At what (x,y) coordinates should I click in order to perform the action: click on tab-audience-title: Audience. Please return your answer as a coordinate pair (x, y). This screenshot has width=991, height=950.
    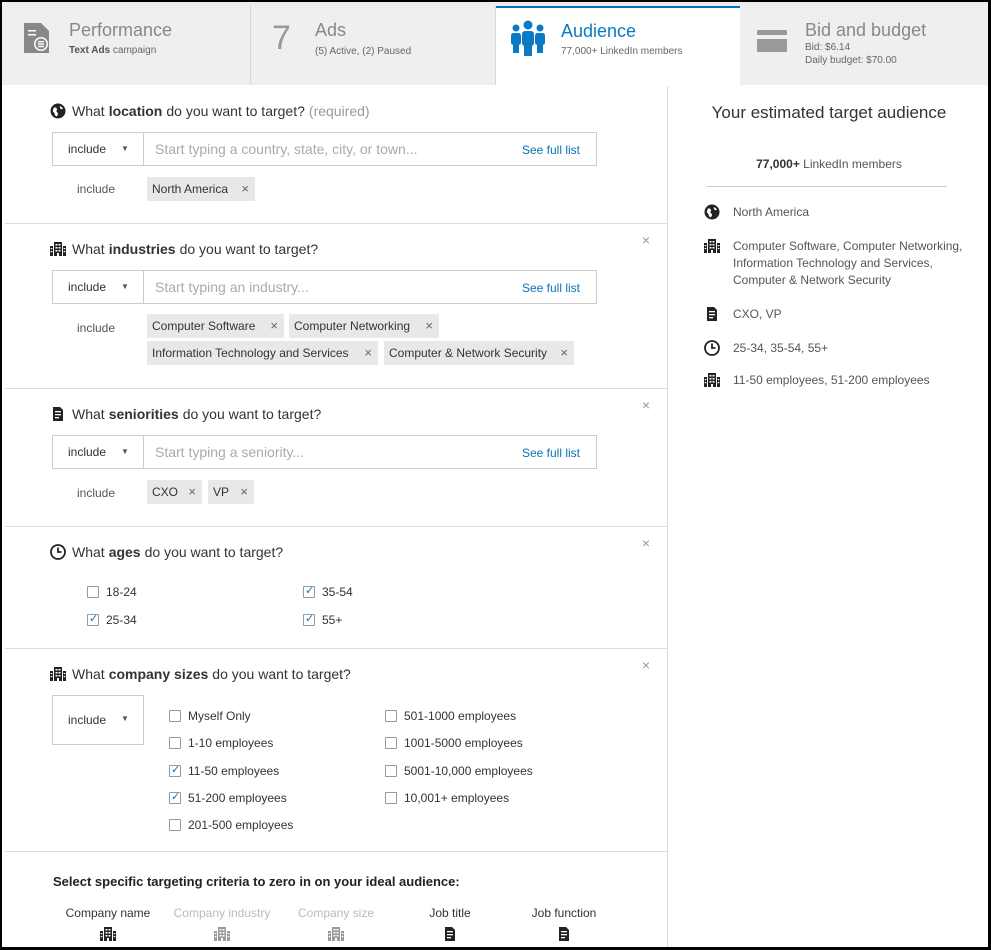
    Looking at the image, I should click on (599, 31).